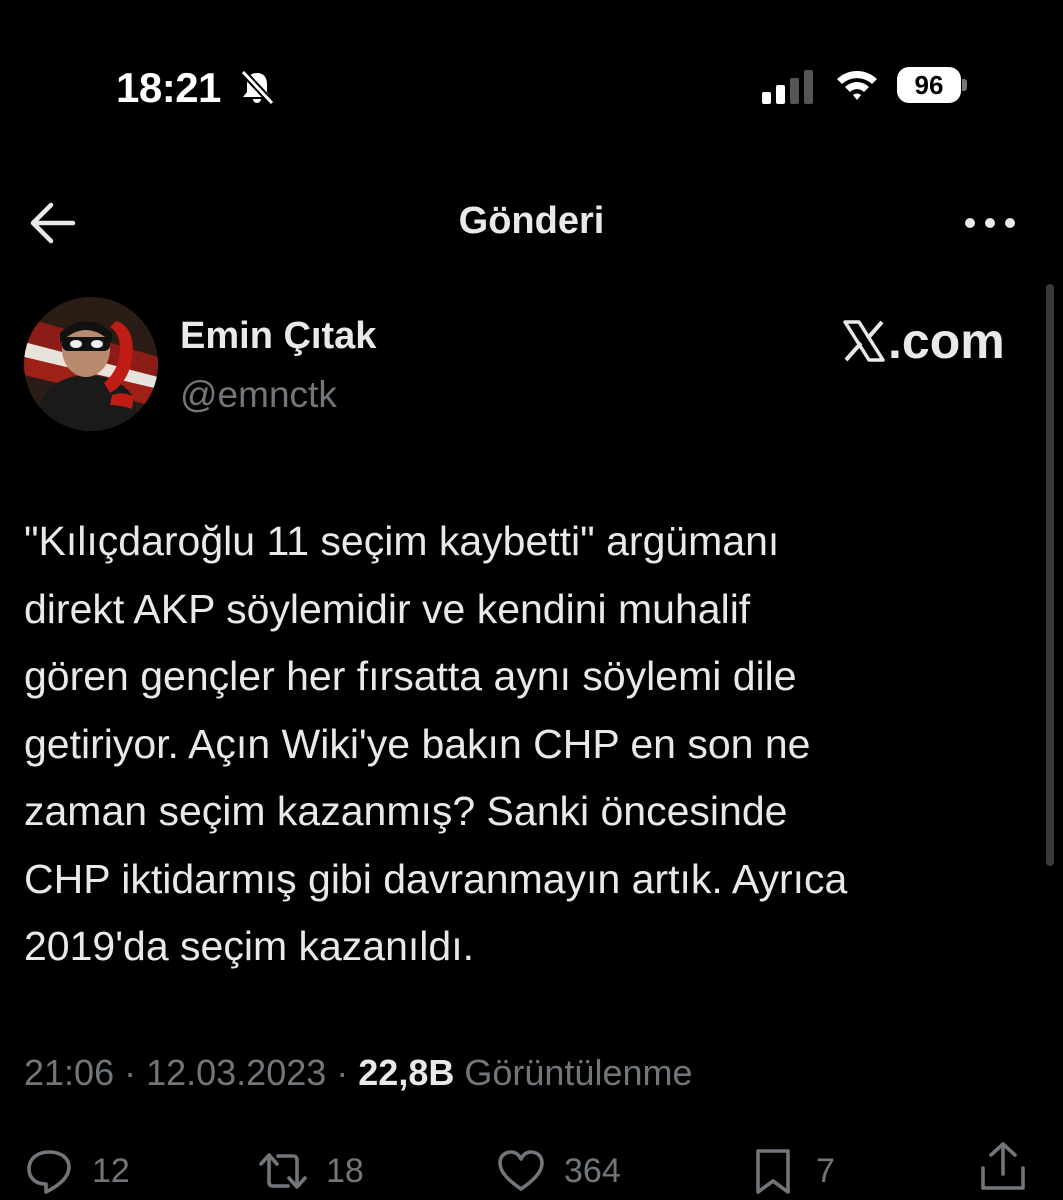 This screenshot has width=1063, height=1200. Describe the element at coordinates (857, 85) in the screenshot. I see `wifi-icon` at that location.